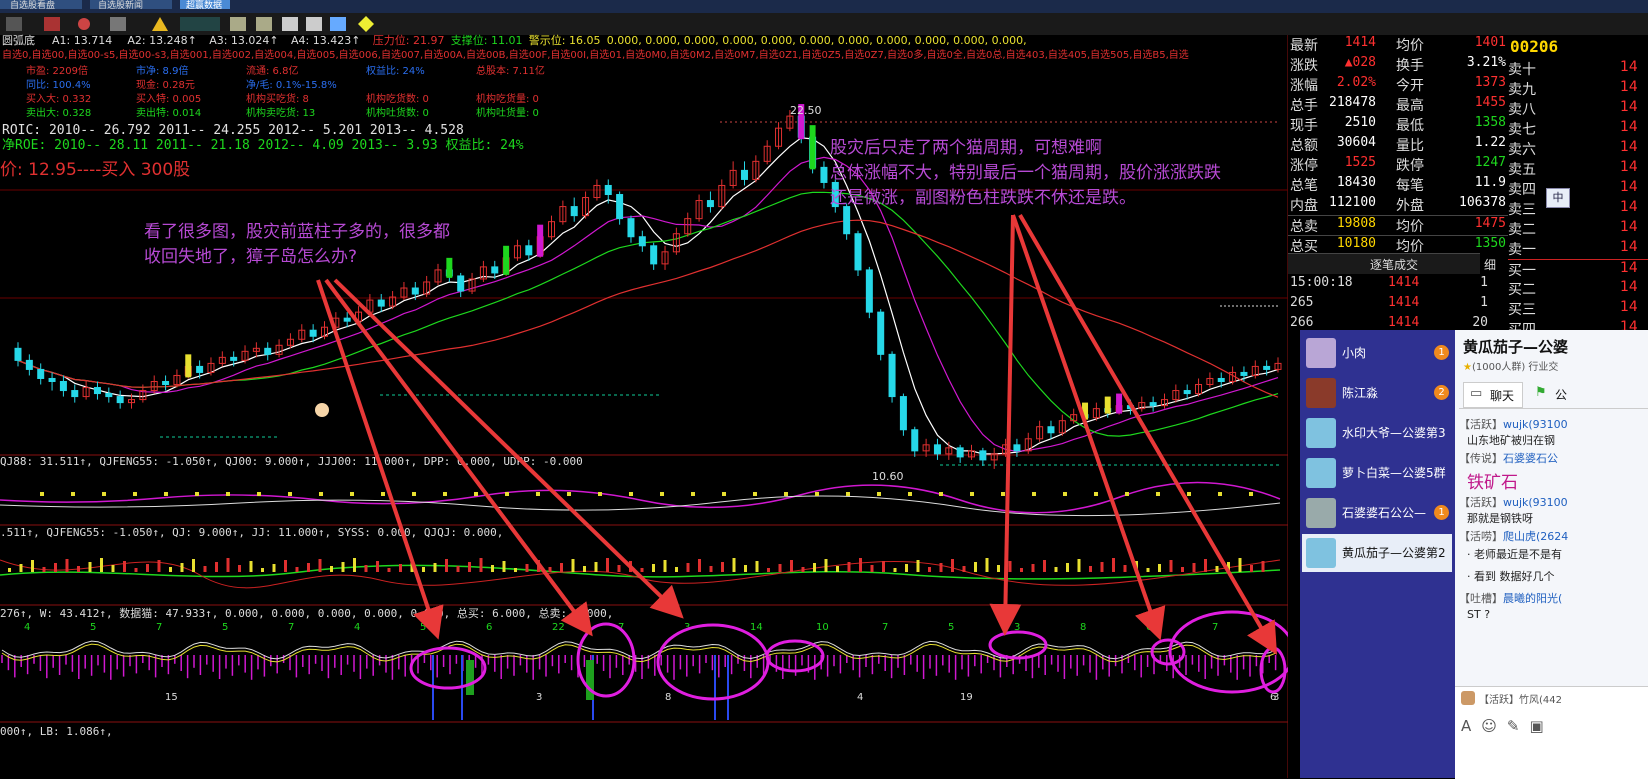  What do you see at coordinates (1494, 726) in the screenshot?
I see `emoji-icon: ☺` at bounding box center [1494, 726].